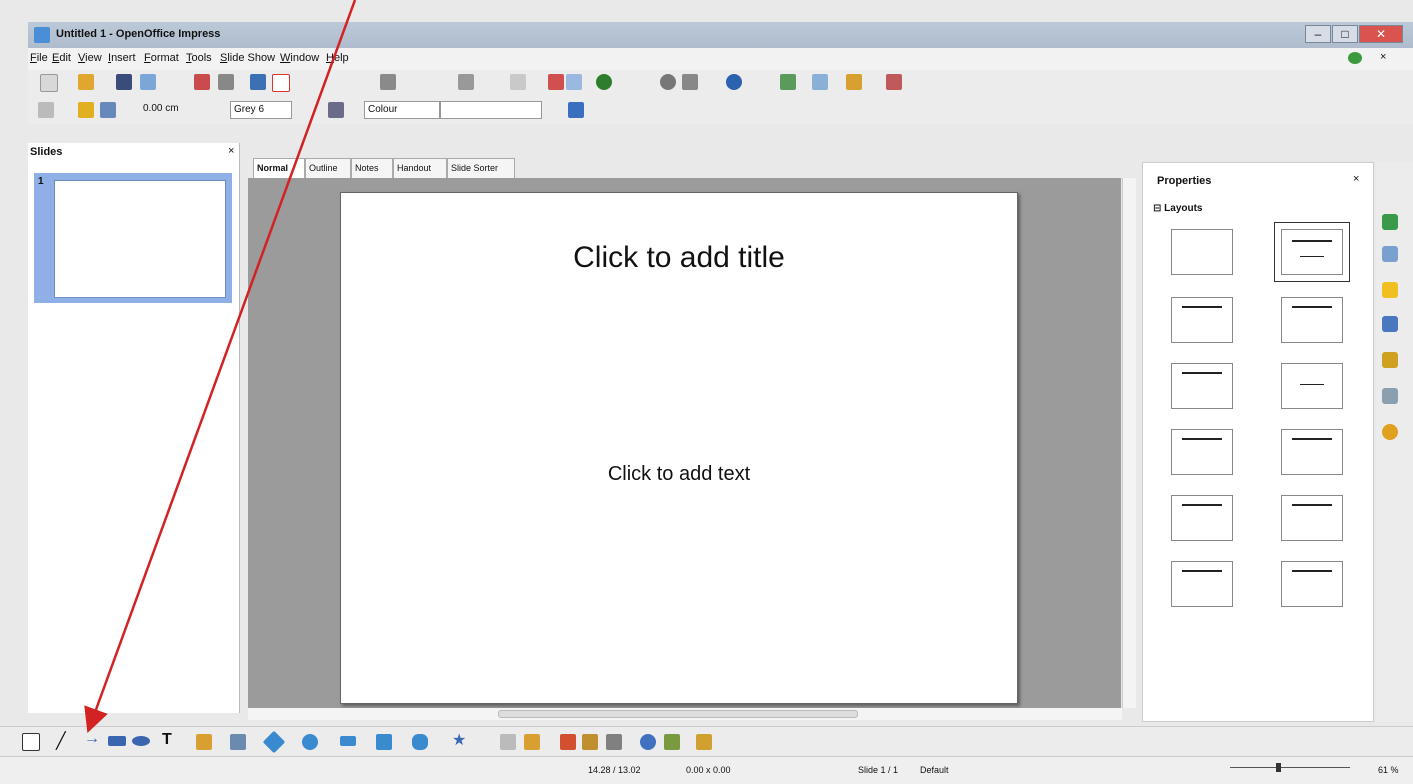 The width and height of the screenshot is (1413, 784). What do you see at coordinates (61, 58) in the screenshot?
I see `menu-edit: Edit` at bounding box center [61, 58].